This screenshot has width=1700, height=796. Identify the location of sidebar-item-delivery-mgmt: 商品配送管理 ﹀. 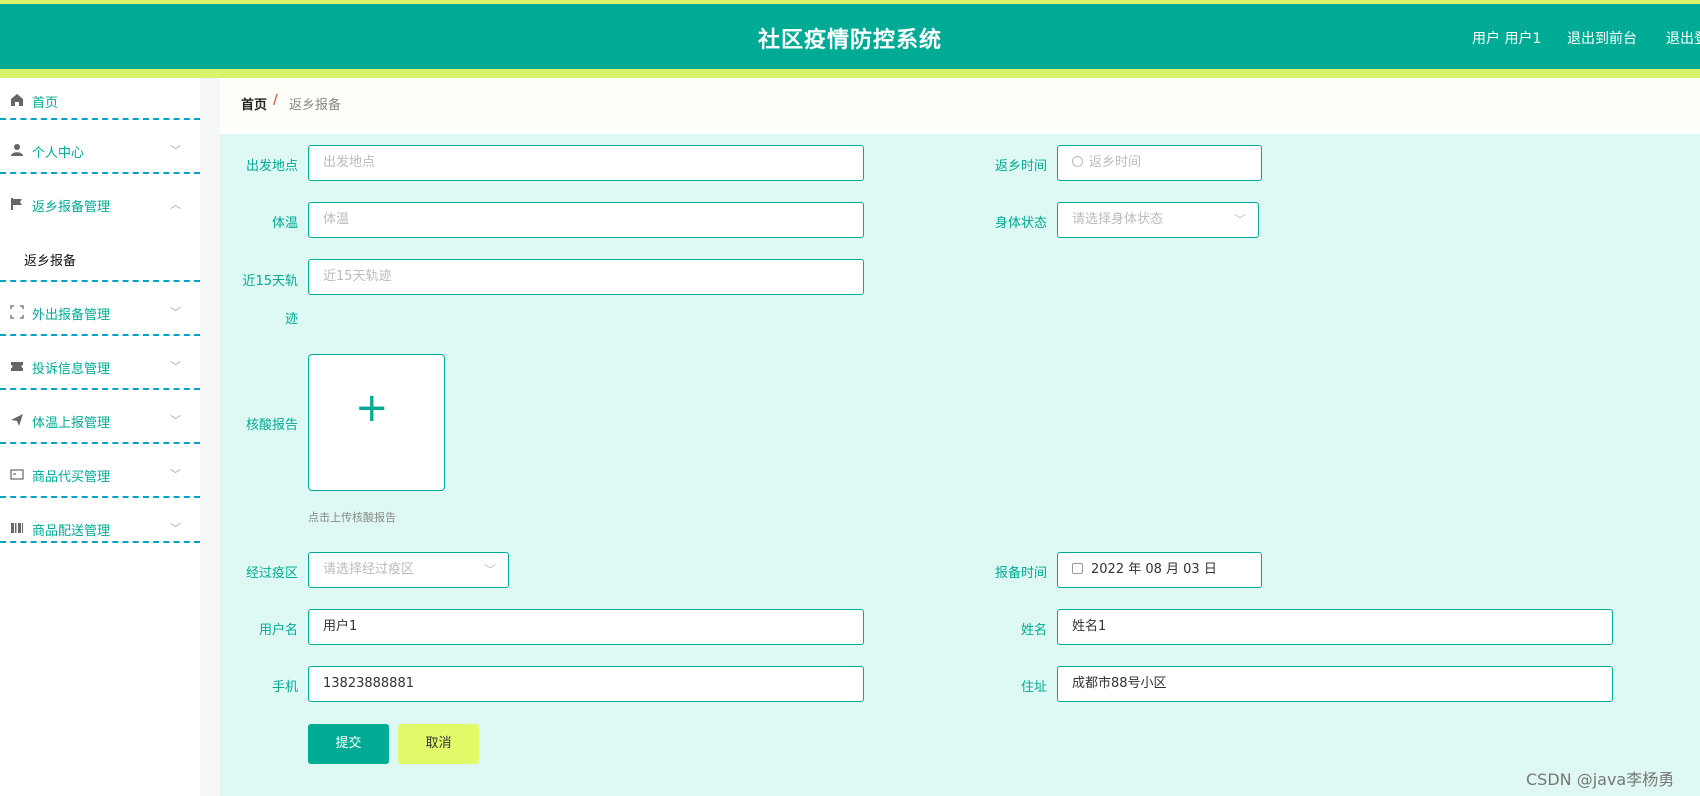
(100, 533).